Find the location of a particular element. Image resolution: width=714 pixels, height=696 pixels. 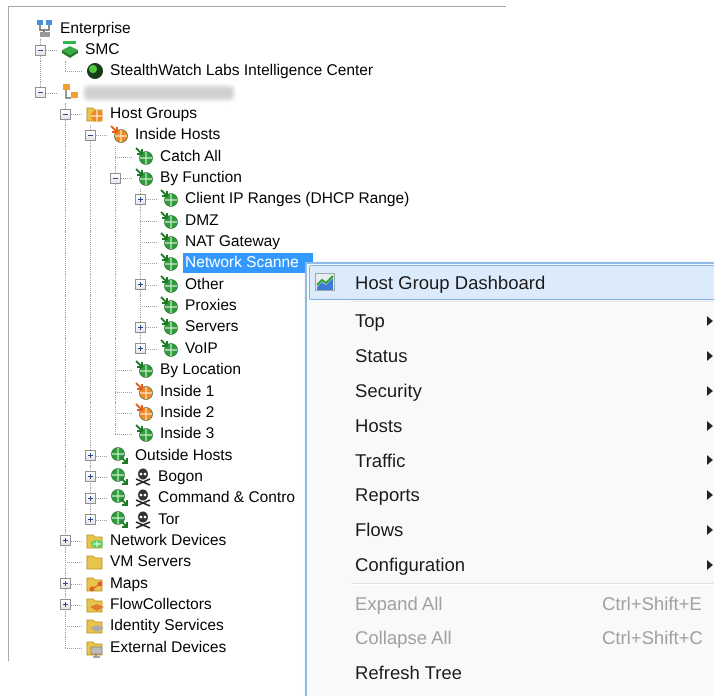

globe-icon is located at coordinates (95, 71).